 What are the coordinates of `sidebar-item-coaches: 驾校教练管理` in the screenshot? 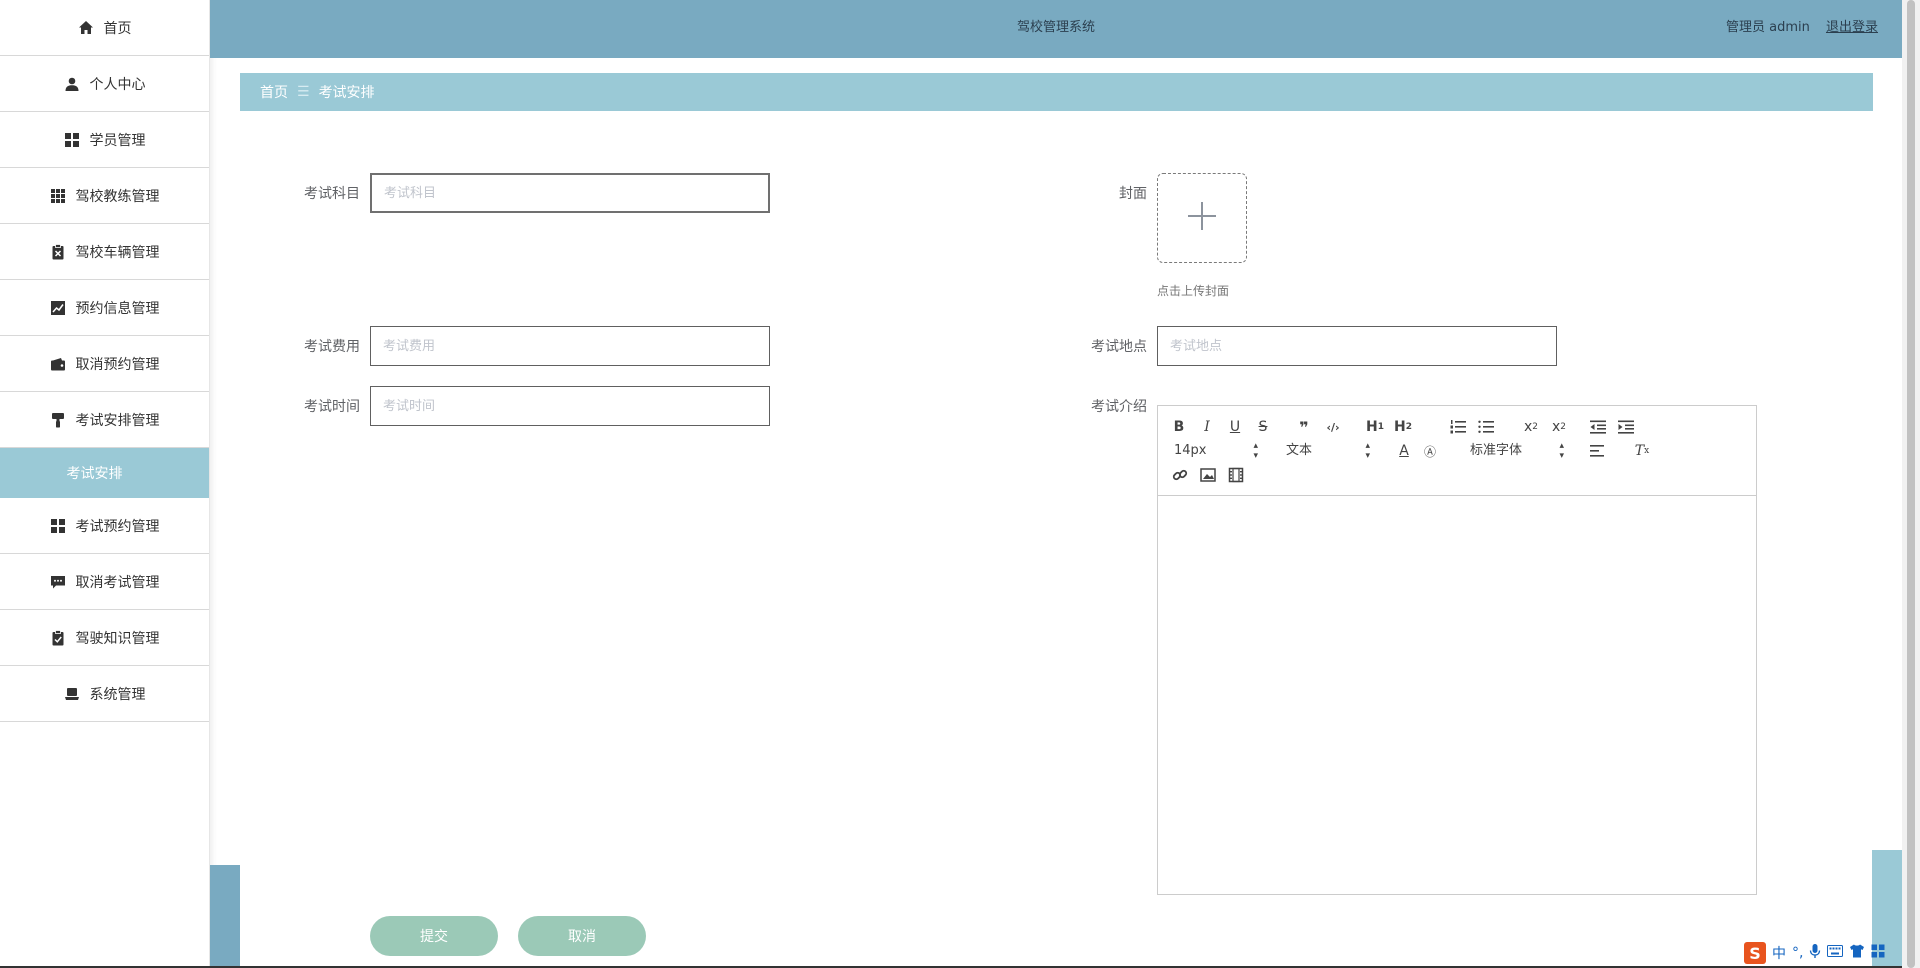 It's located at (104, 196).